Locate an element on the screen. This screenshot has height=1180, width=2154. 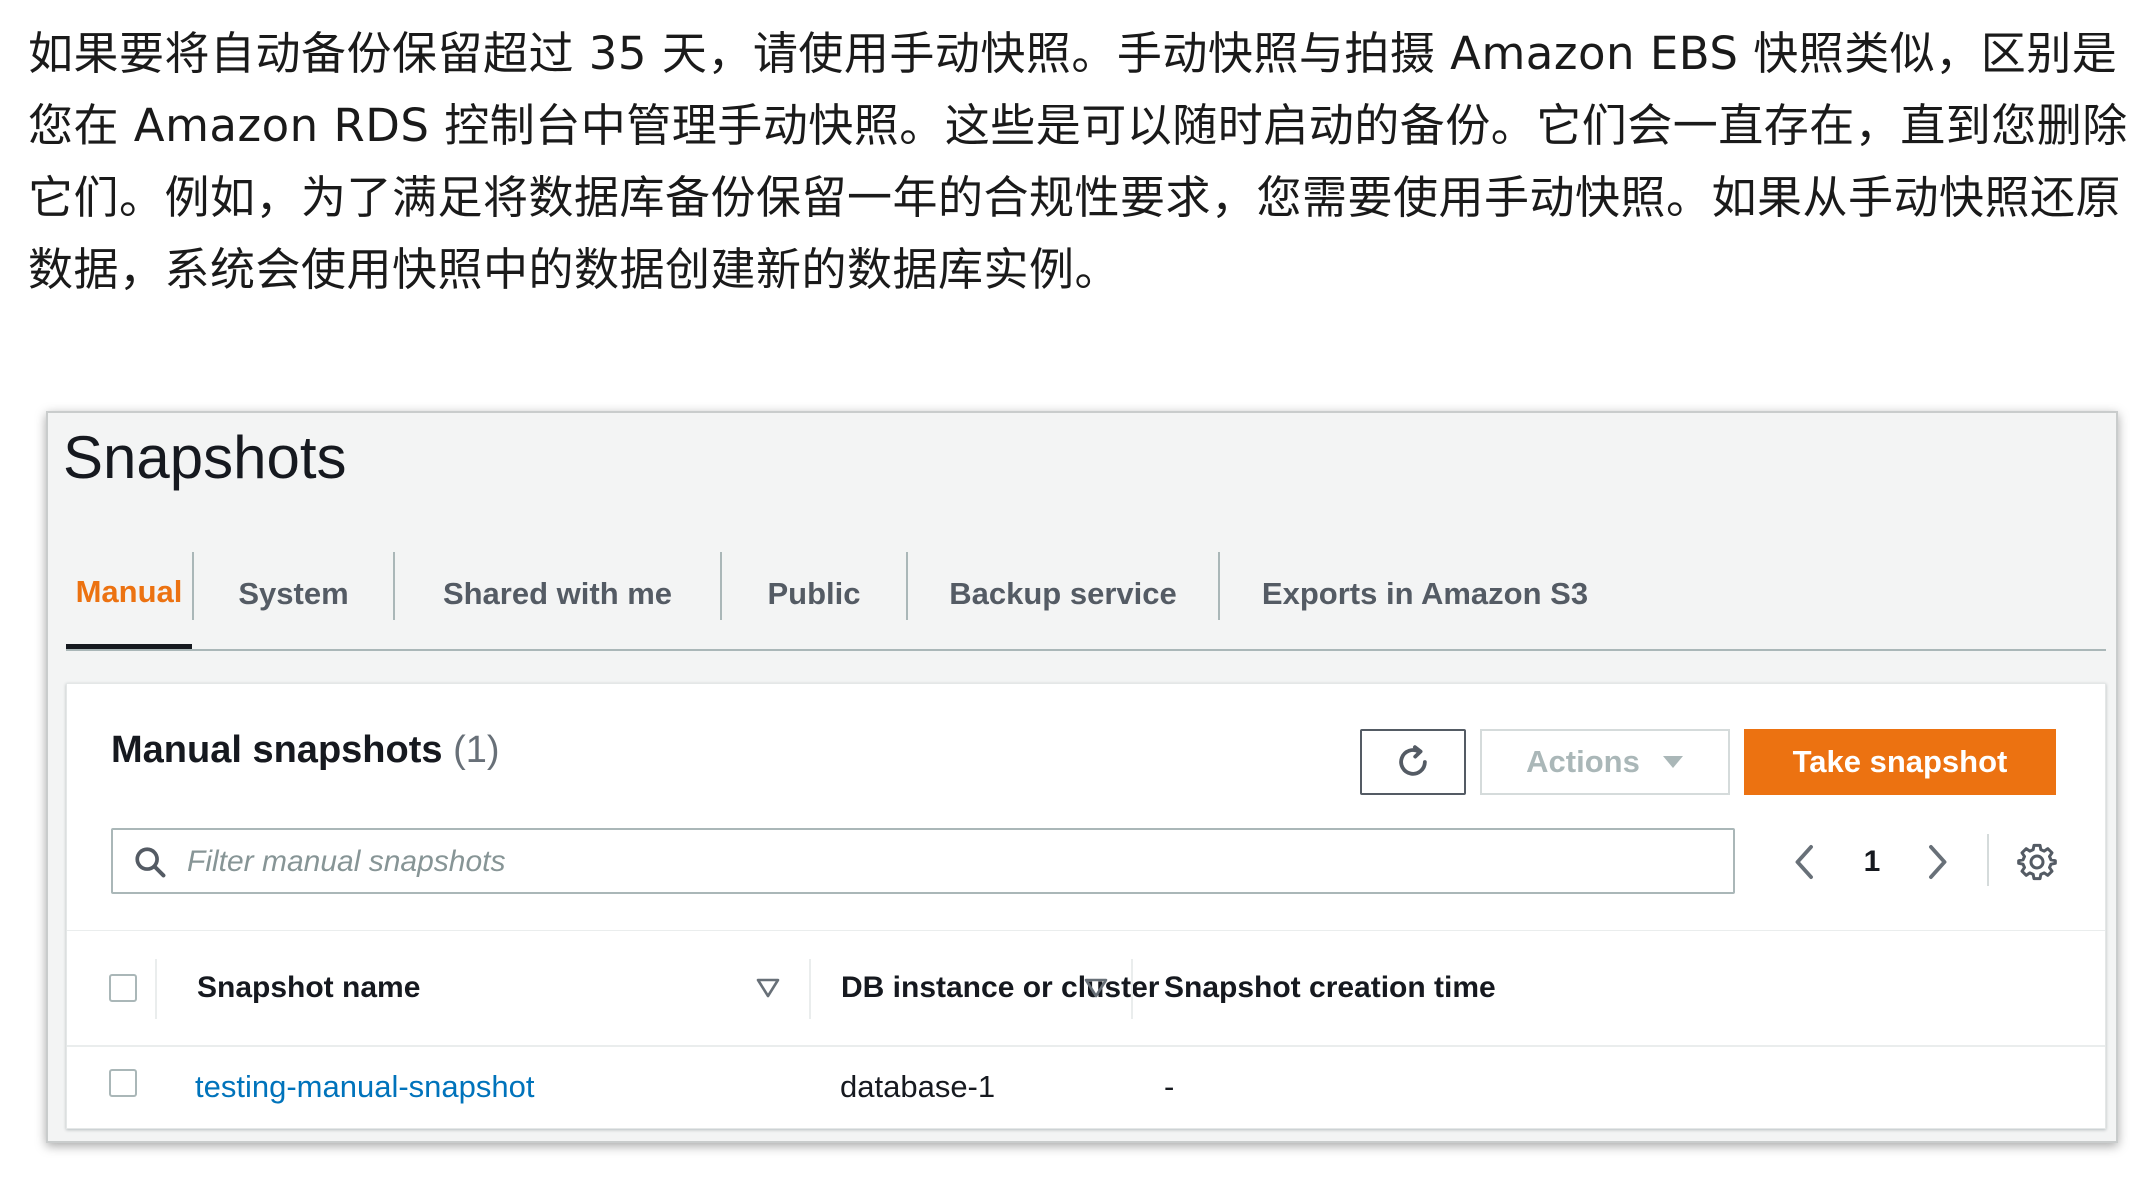
container-header: Manual snapshots (1) is located at coordinates (305, 750).